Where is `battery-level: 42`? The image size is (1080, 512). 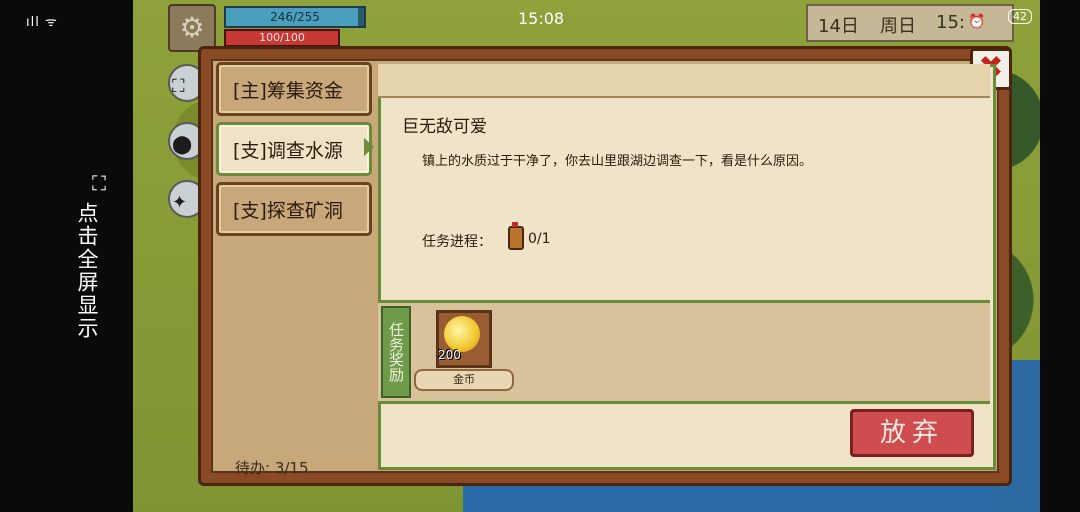
battery-level: 42 is located at coordinates (1020, 16).